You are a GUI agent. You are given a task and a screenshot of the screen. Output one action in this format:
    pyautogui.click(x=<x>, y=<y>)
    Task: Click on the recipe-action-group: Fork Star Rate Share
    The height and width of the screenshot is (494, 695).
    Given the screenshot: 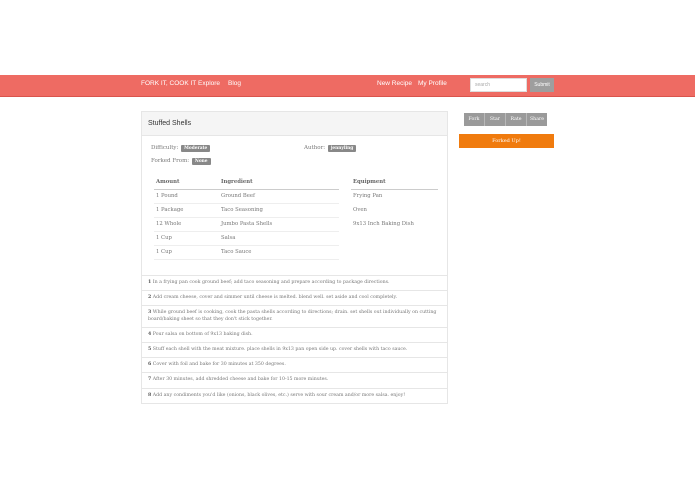 What is the action you would take?
    pyautogui.click(x=505, y=119)
    